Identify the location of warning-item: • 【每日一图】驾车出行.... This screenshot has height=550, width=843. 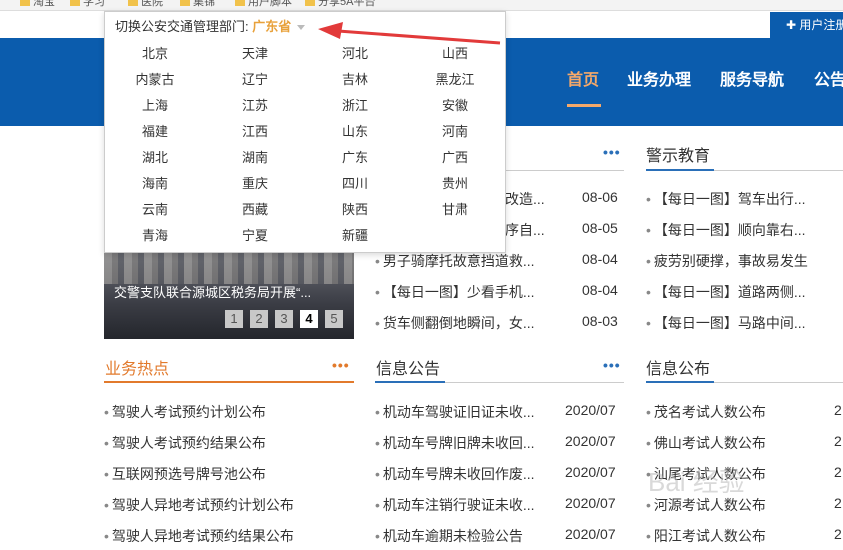
(726, 199).